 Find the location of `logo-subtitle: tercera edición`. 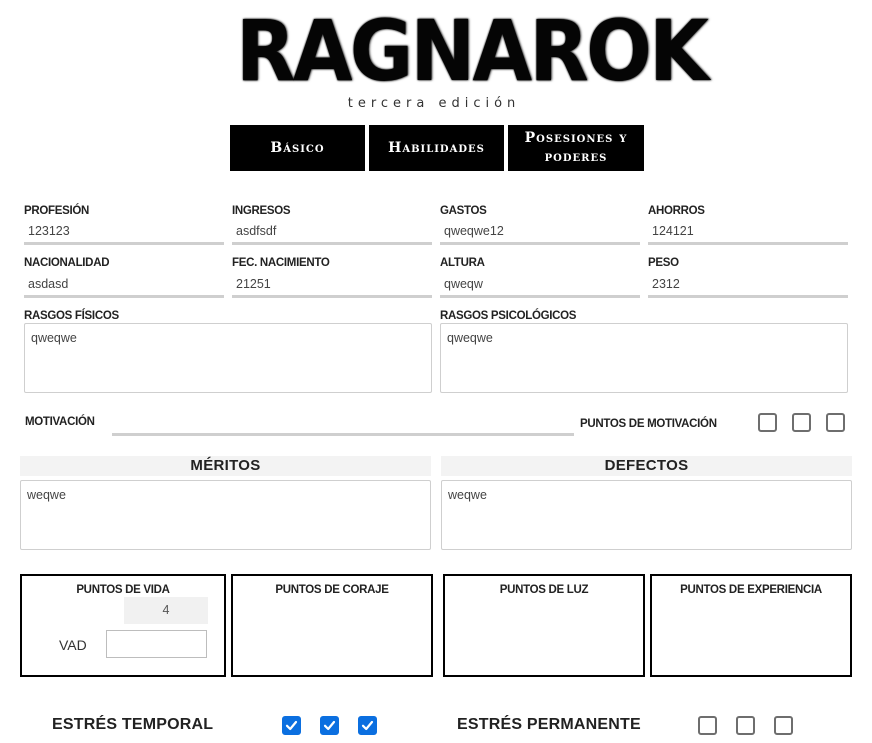

logo-subtitle: tercera edición is located at coordinates (434, 103).